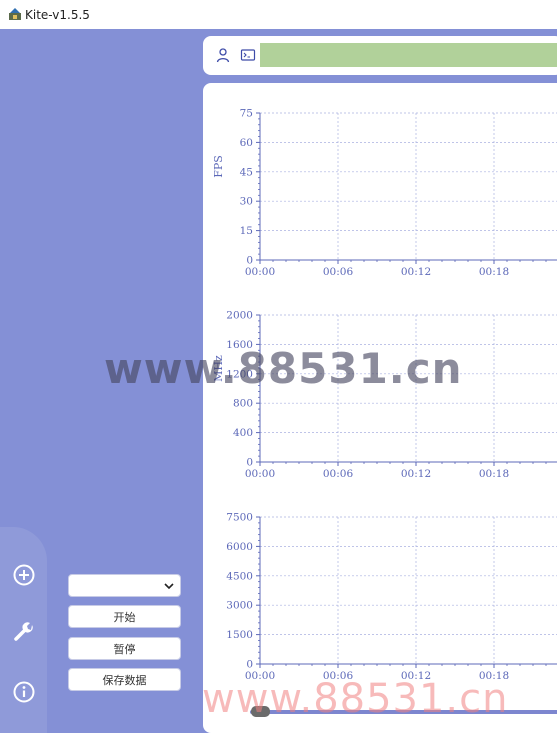 This screenshot has width=557, height=733. I want to click on plus-circle-icon, so click(24, 575).